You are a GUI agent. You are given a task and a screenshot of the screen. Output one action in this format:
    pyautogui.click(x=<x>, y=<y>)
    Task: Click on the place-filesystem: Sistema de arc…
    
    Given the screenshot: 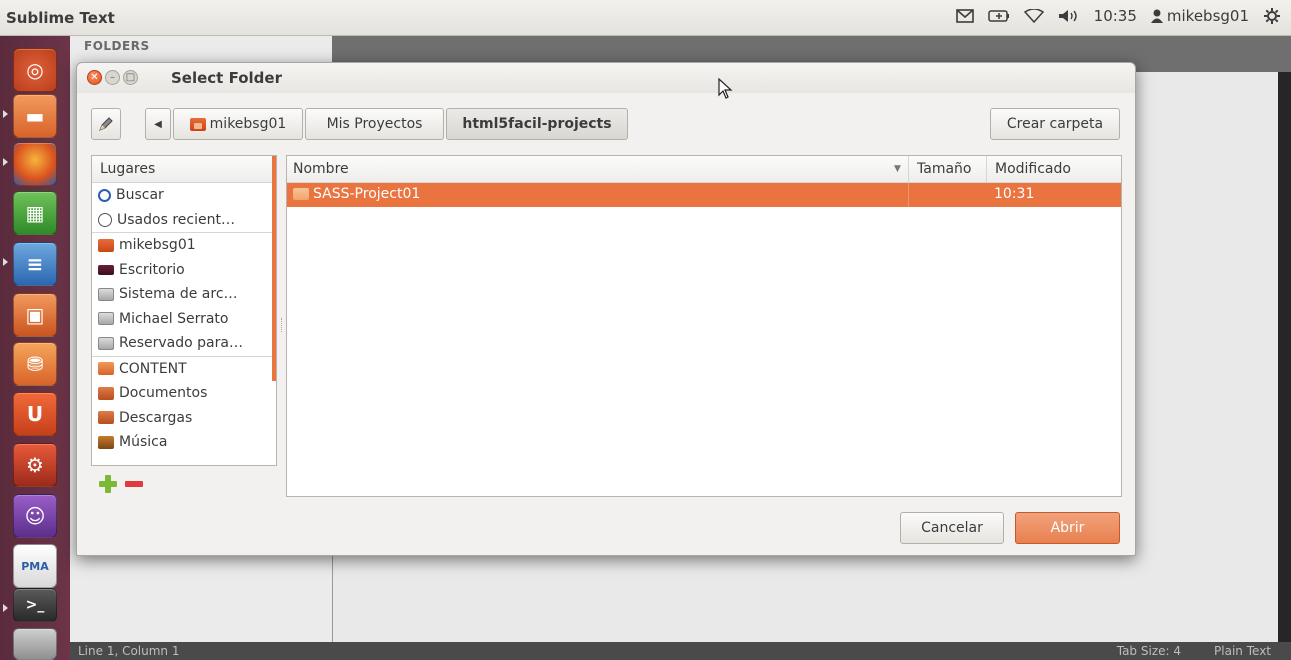 What is the action you would take?
    pyautogui.click(x=184, y=294)
    